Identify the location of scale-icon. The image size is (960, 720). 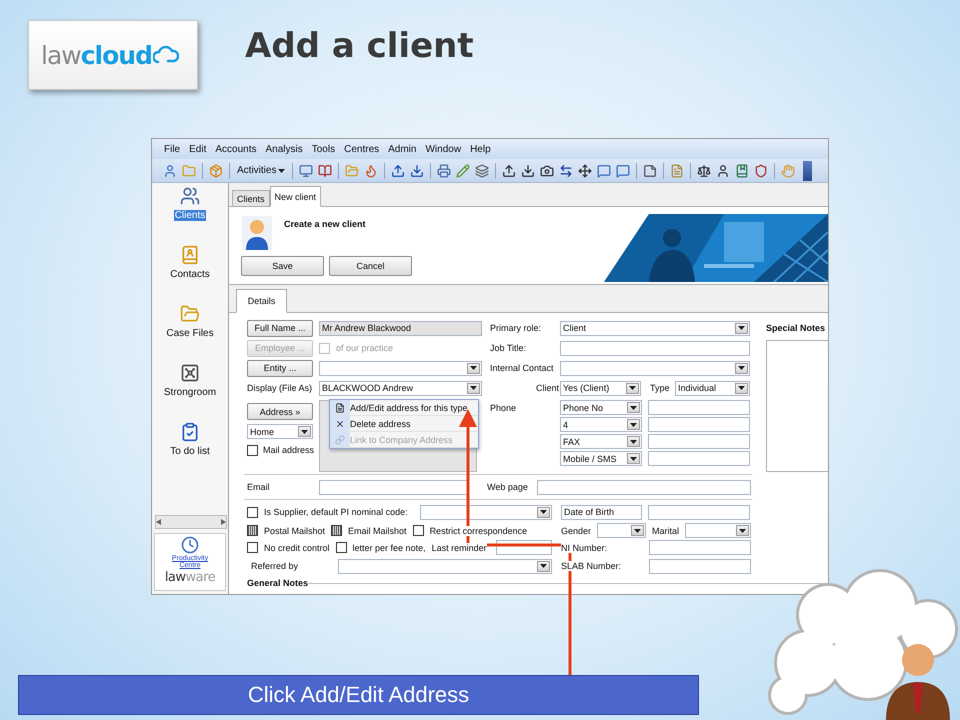
(704, 170).